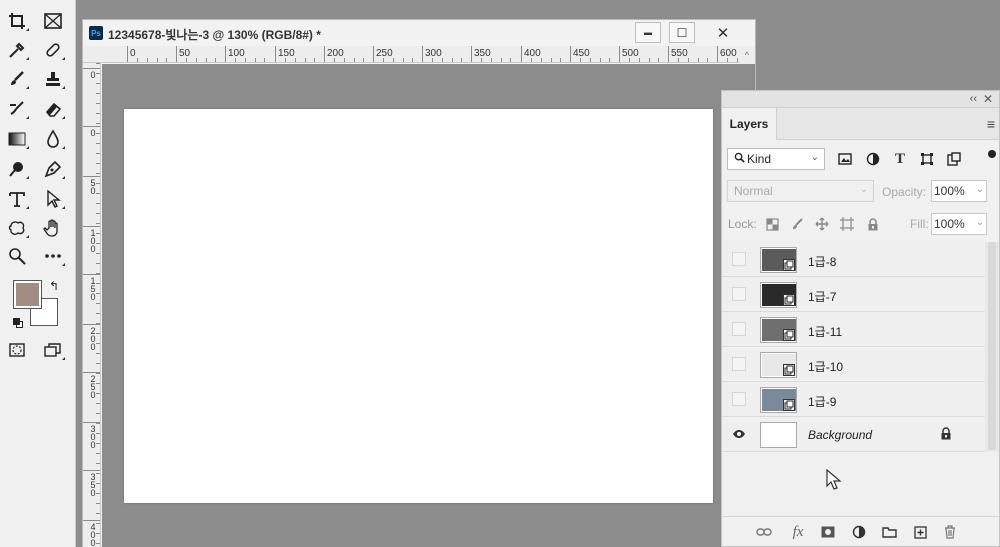 This screenshot has height=547, width=1000. I want to click on custom-shape-tool-icon, so click(17, 228).